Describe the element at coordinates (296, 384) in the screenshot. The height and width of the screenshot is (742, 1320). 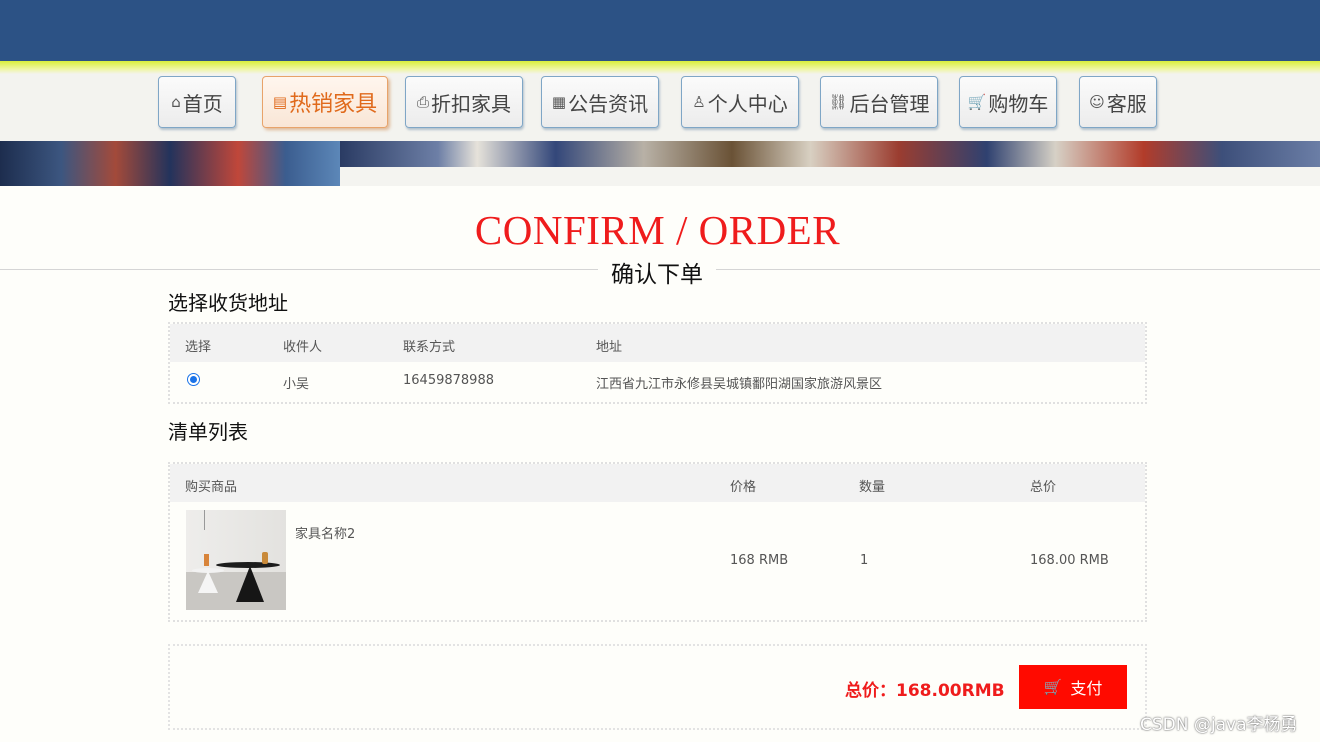
I see `recipient-name: 小吴` at that location.